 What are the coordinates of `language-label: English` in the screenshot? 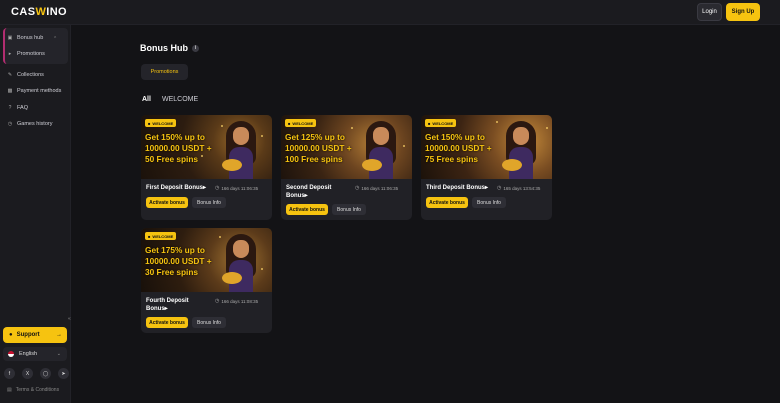 It's located at (28, 354).